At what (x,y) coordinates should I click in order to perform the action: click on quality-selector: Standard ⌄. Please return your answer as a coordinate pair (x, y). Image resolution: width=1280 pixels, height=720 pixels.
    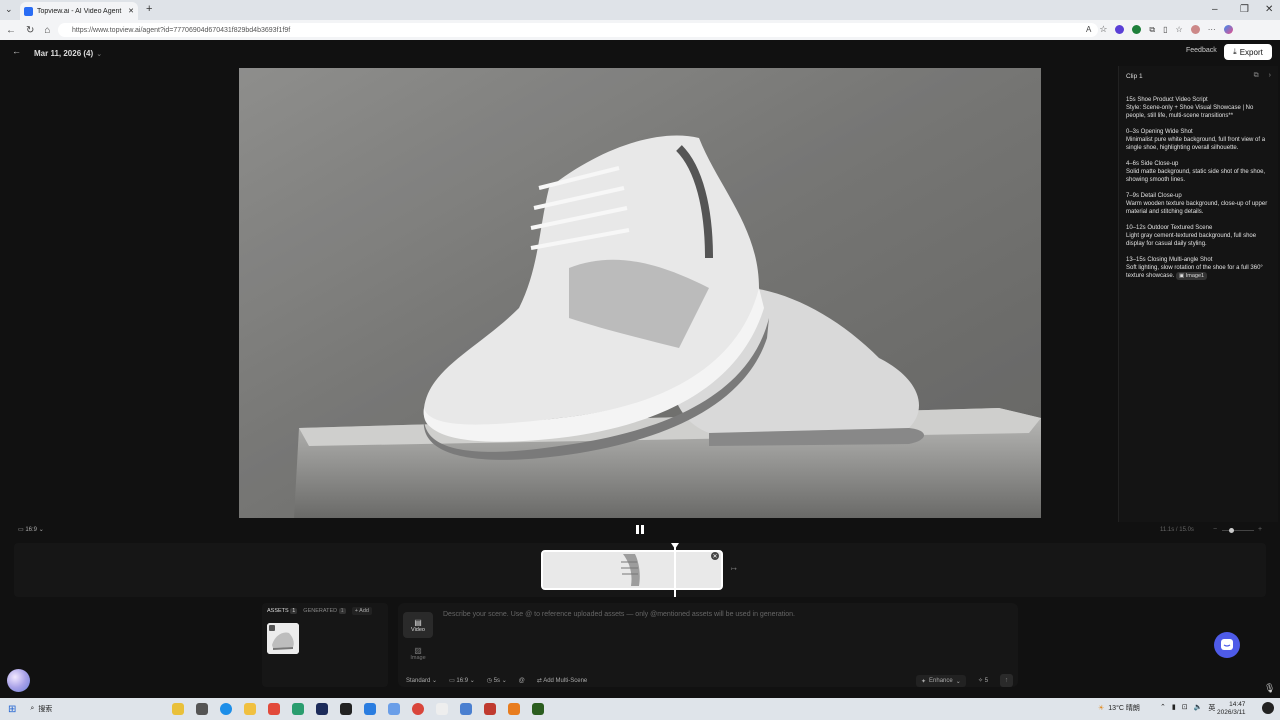
    Looking at the image, I should click on (421, 680).